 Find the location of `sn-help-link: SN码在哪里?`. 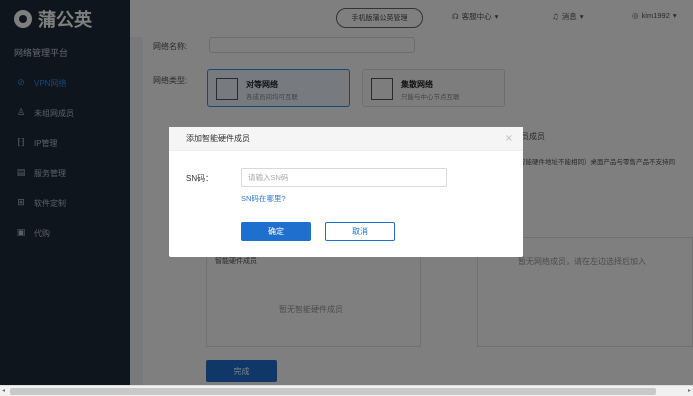

sn-help-link: SN码在哪里? is located at coordinates (263, 198).